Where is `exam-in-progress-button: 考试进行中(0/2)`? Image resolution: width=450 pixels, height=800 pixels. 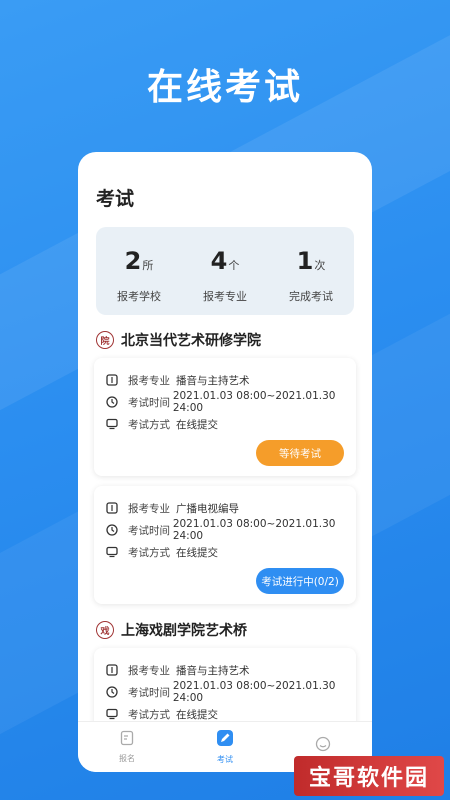
exam-in-progress-button: 考试进行中(0/2) is located at coordinates (300, 581).